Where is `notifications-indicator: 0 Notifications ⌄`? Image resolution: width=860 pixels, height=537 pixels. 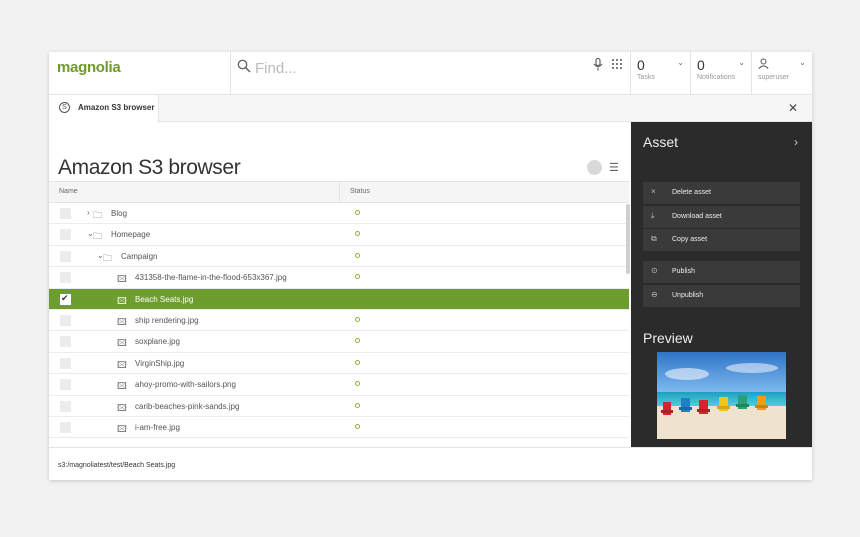 notifications-indicator: 0 Notifications ⌄ is located at coordinates (720, 73).